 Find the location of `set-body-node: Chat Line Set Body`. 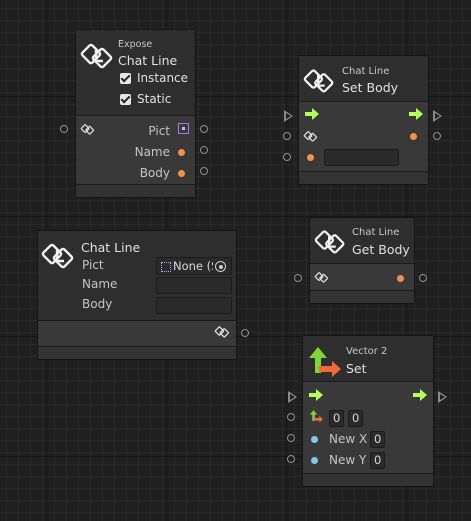

set-body-node: Chat Line Set Body is located at coordinates (363, 120).